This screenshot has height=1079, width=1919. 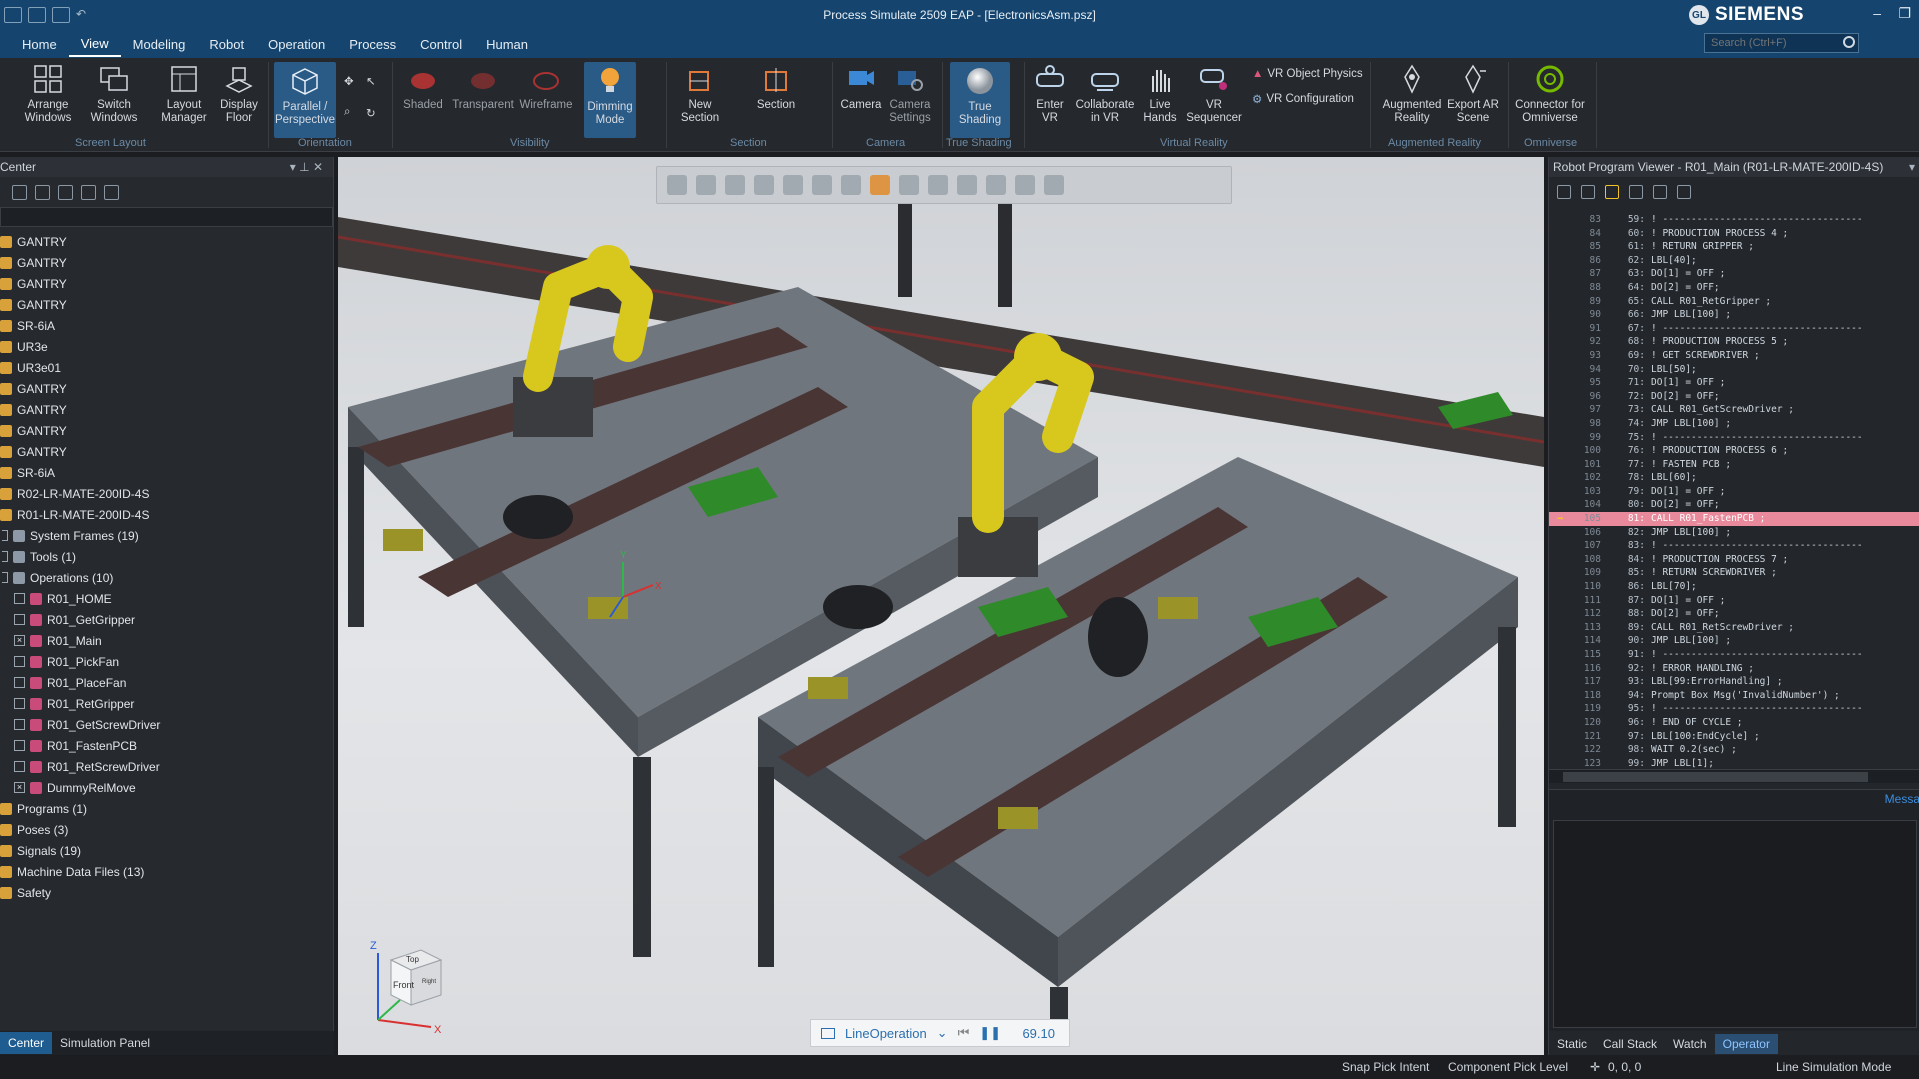 What do you see at coordinates (1734, 397) in the screenshot?
I see `code-line: 96 72: DO[2] = OFF;` at bounding box center [1734, 397].